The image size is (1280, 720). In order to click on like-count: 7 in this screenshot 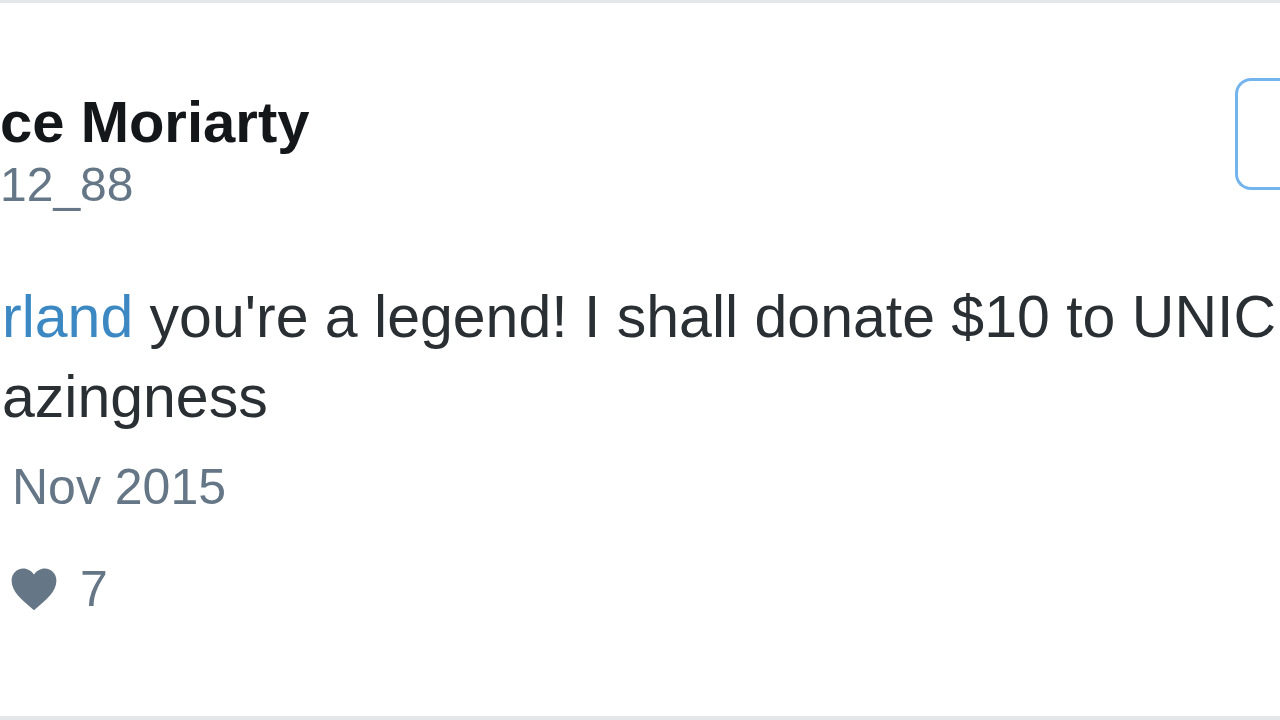, I will do `click(94, 589)`.